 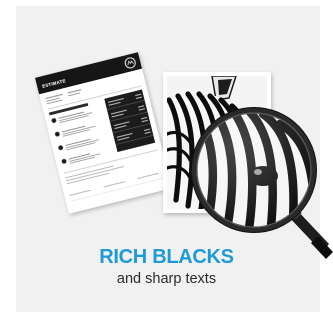 What do you see at coordinates (166, 279) in the screenshot?
I see `subheadline: and sharp texts` at bounding box center [166, 279].